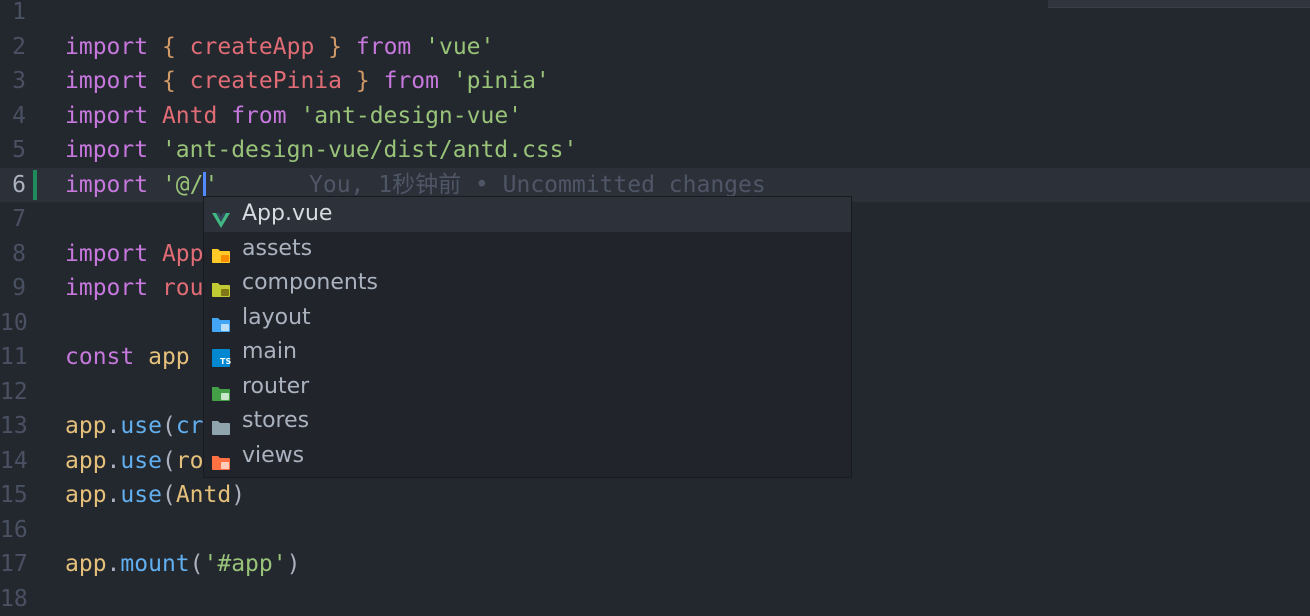  What do you see at coordinates (655, 116) in the screenshot?
I see `code-line: 4 import Antd from 'ant-design-vue'` at bounding box center [655, 116].